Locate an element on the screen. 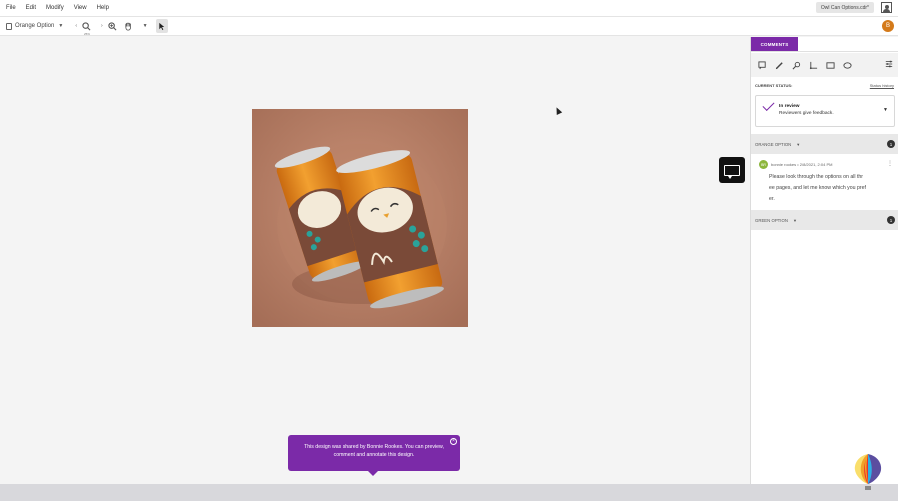 The width and height of the screenshot is (898, 501). avatar: B is located at coordinates (888, 26).